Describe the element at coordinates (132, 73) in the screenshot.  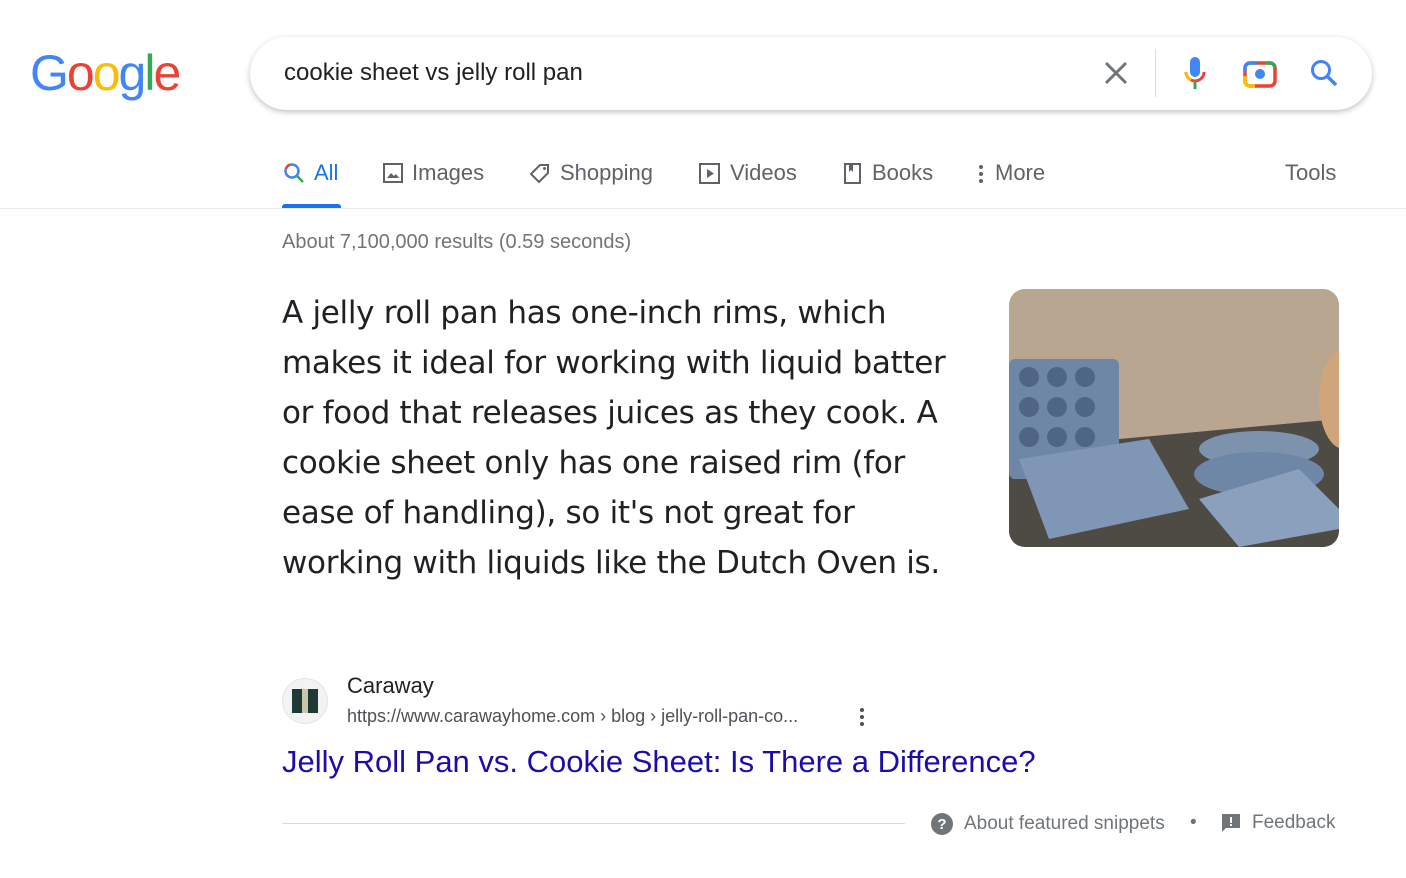
I see `logo-letter: g` at that location.